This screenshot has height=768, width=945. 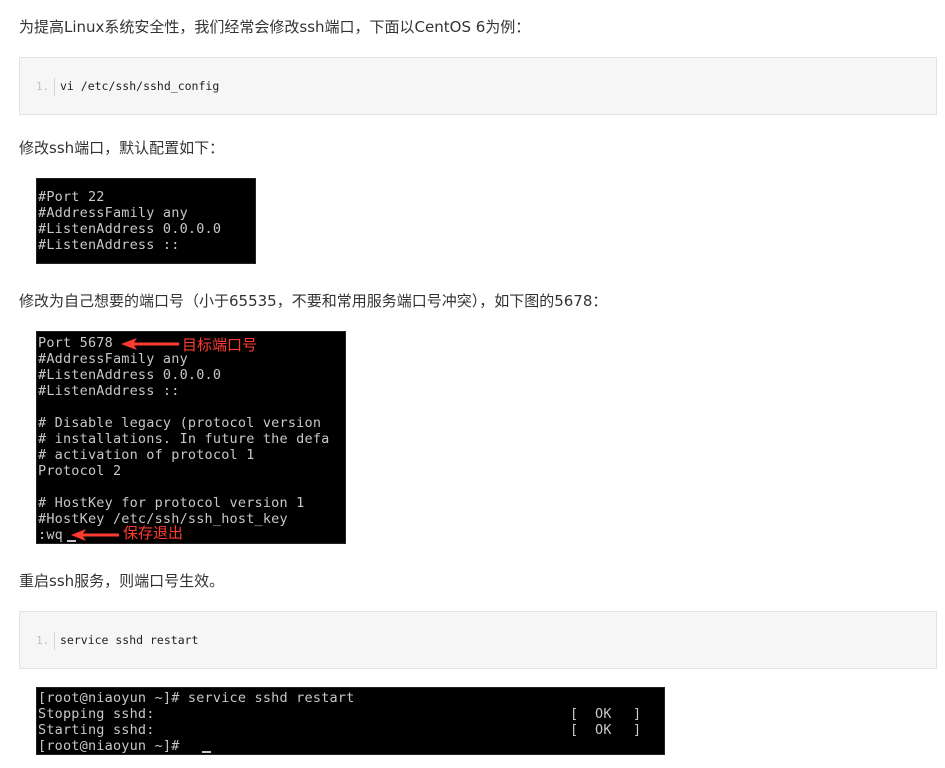 What do you see at coordinates (50, 535) in the screenshot?
I see `terminal-line: :wq` at bounding box center [50, 535].